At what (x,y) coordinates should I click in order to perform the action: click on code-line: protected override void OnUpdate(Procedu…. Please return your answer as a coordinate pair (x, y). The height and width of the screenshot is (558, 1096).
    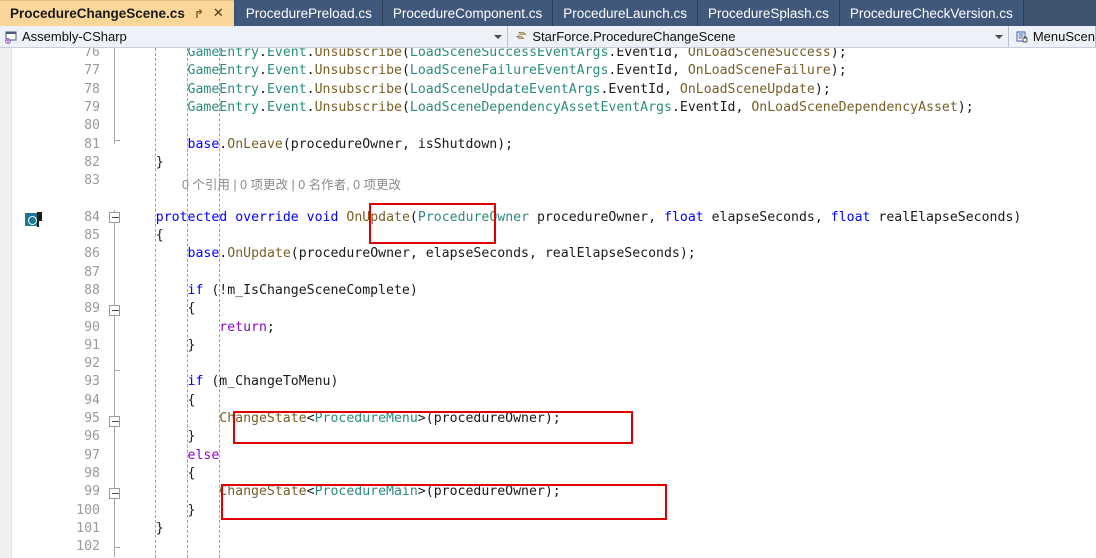
    Looking at the image, I should click on (610, 218).